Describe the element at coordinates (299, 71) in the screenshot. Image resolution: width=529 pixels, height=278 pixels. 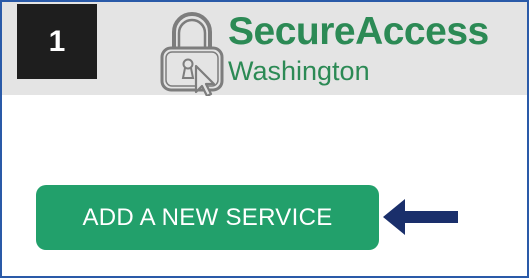
I see `brand-subtitle: Washington` at that location.